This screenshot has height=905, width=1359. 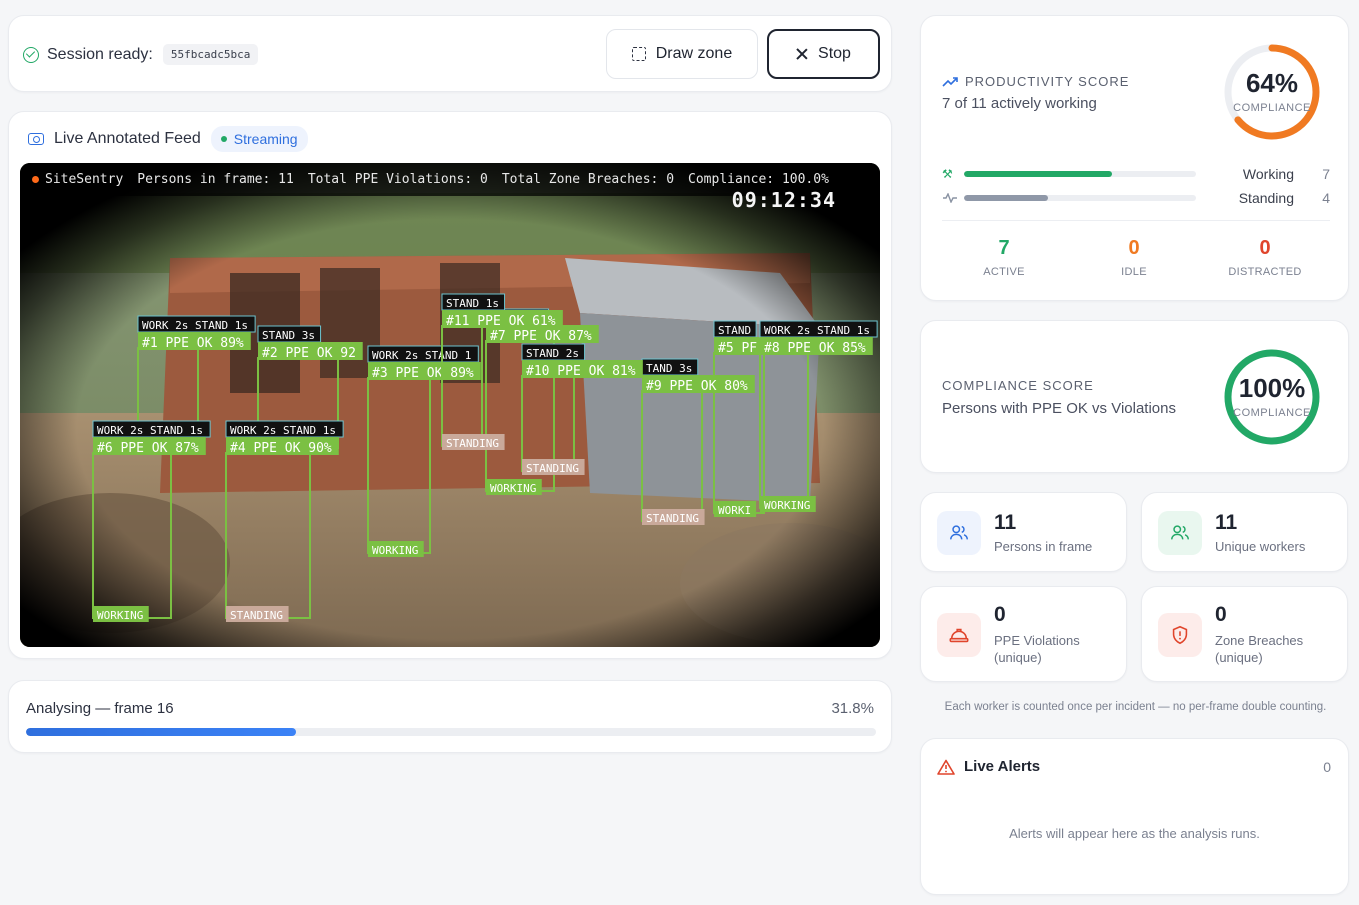 I want to click on productivity-ring-label: COMPLIANCE, so click(x=1272, y=108).